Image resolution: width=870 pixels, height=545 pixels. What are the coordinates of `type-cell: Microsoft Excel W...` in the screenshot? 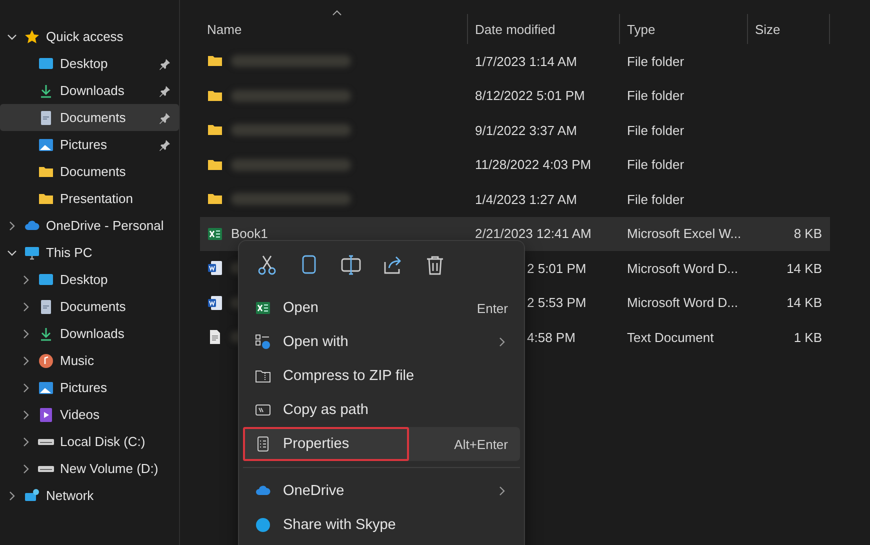 It's located at (684, 233).